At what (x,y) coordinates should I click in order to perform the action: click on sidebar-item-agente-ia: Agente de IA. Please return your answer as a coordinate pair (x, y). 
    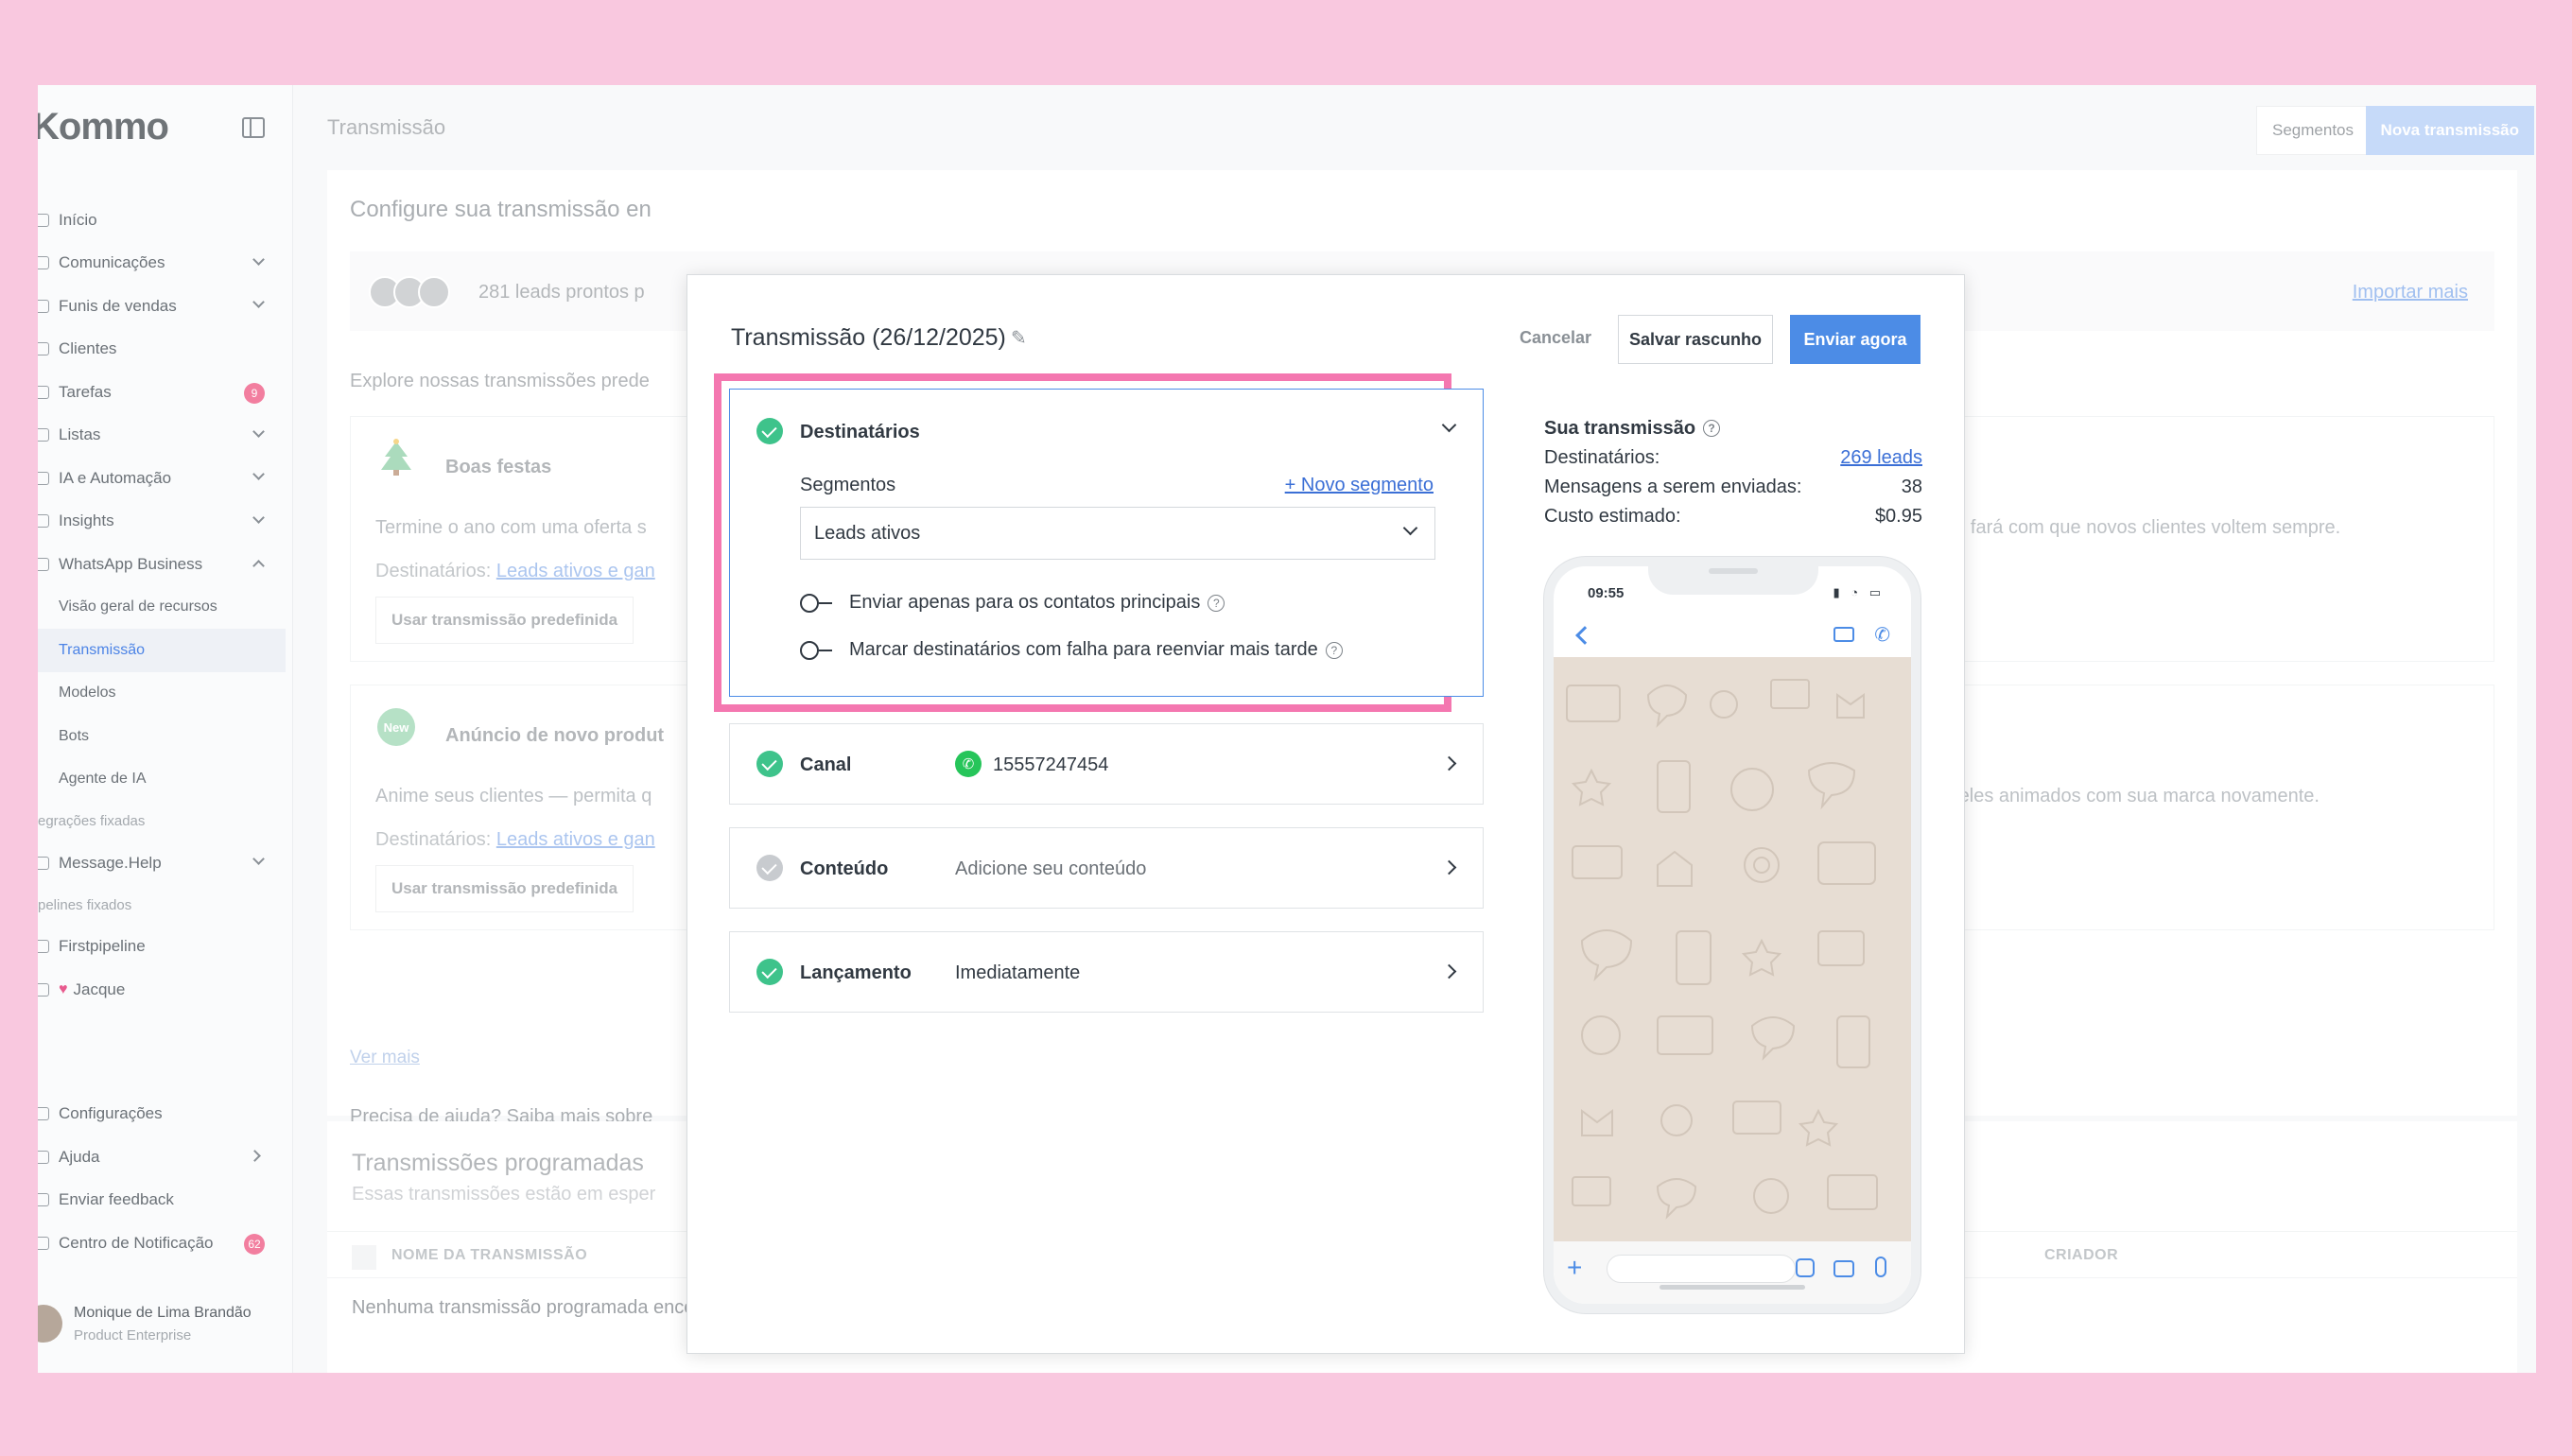
    Looking at the image, I should click on (165, 780).